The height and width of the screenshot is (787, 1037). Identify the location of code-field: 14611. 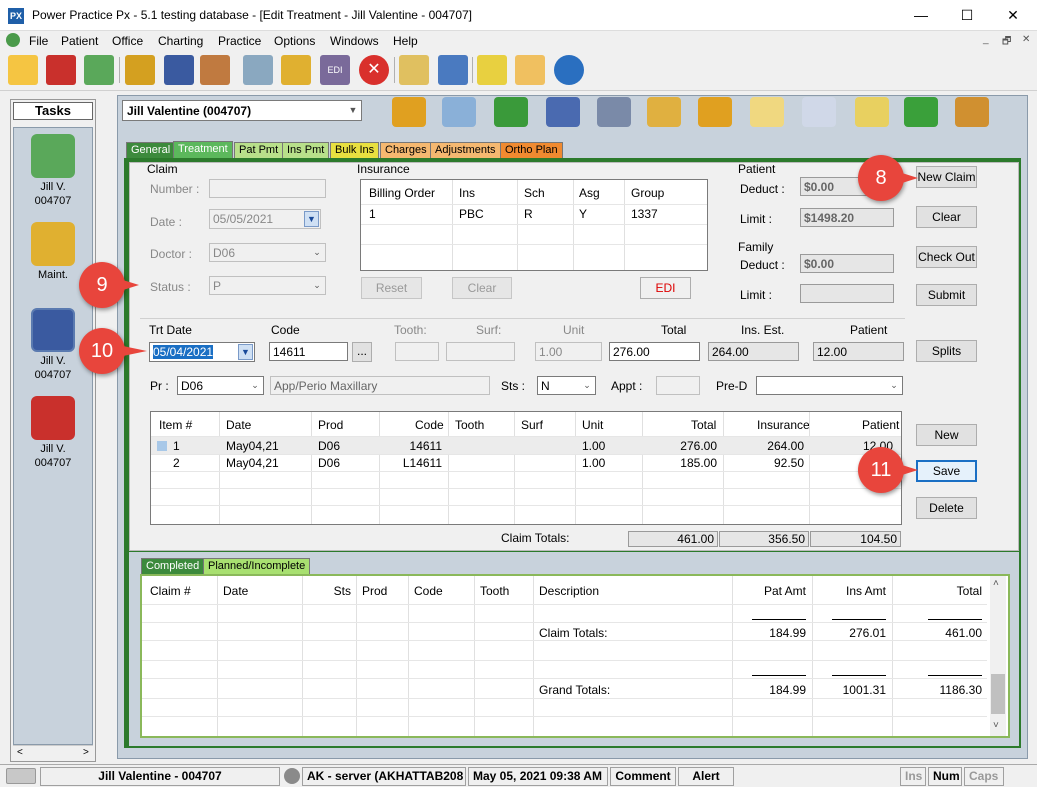
(308, 351).